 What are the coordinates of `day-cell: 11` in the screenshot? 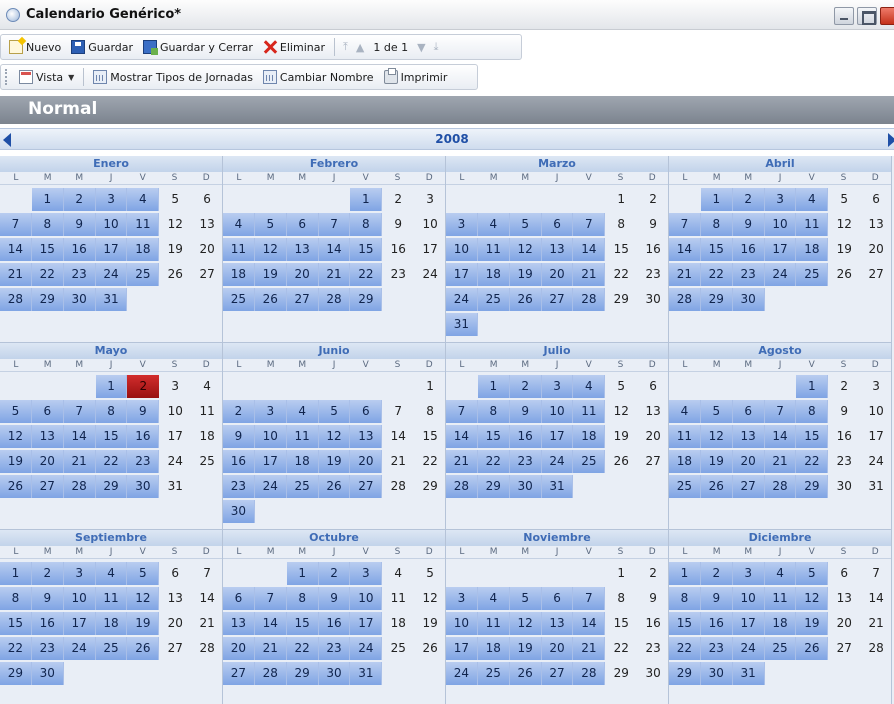 It's located at (493, 623).